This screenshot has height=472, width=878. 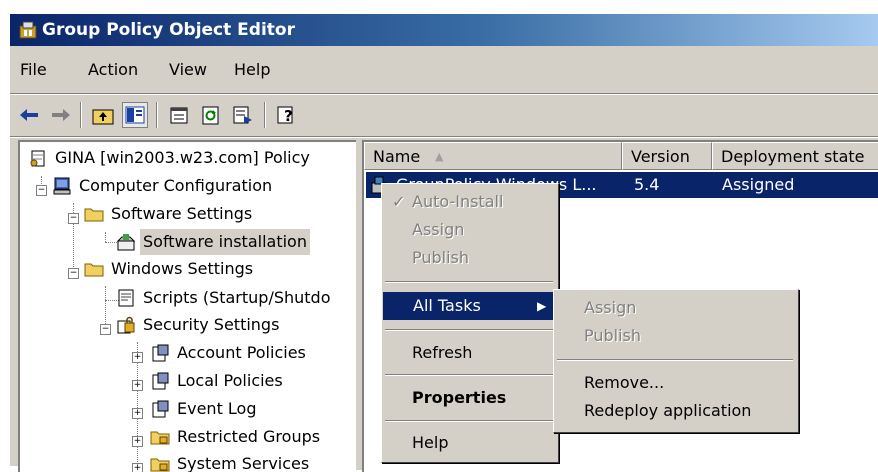 What do you see at coordinates (61, 115) in the screenshot?
I see `forward-icon` at bounding box center [61, 115].